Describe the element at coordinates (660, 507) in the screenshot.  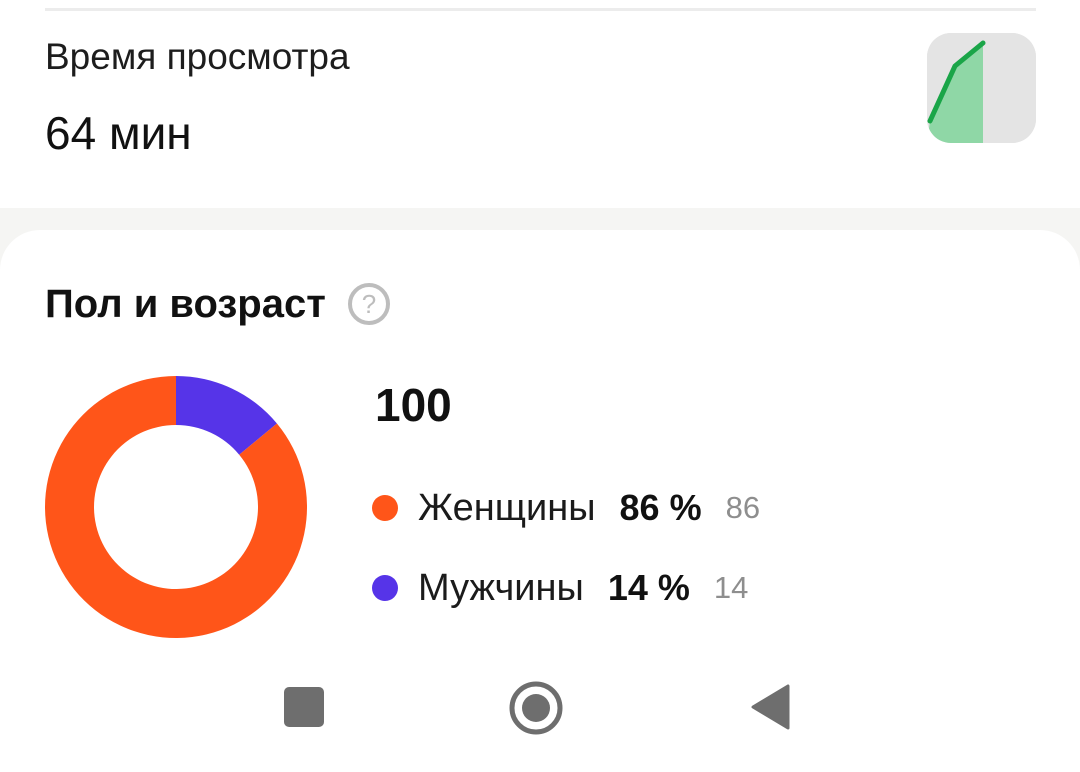
I see `legend-percent: 86 %` at that location.